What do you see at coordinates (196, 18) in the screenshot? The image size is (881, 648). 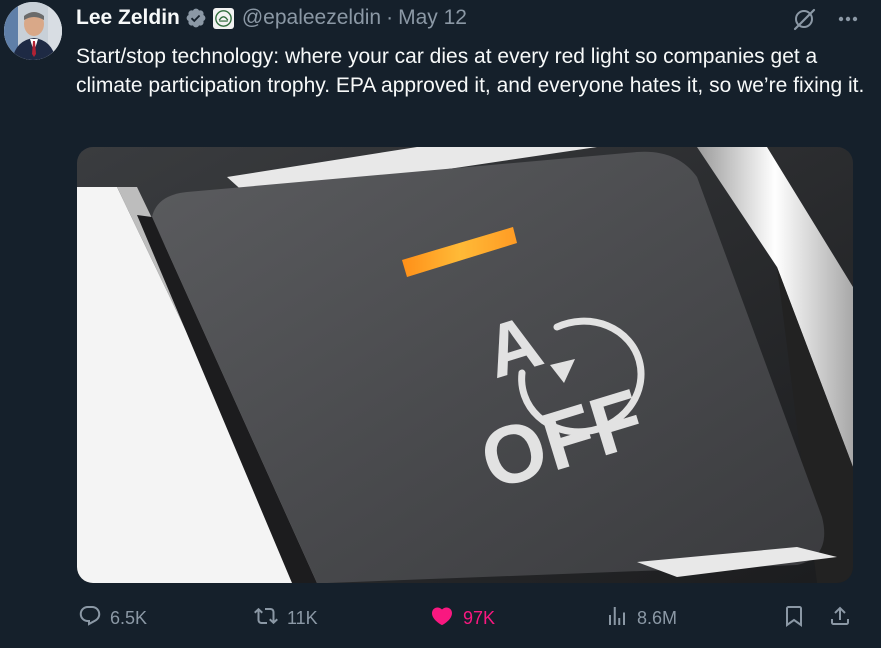 I see `verified-badge-icon` at bounding box center [196, 18].